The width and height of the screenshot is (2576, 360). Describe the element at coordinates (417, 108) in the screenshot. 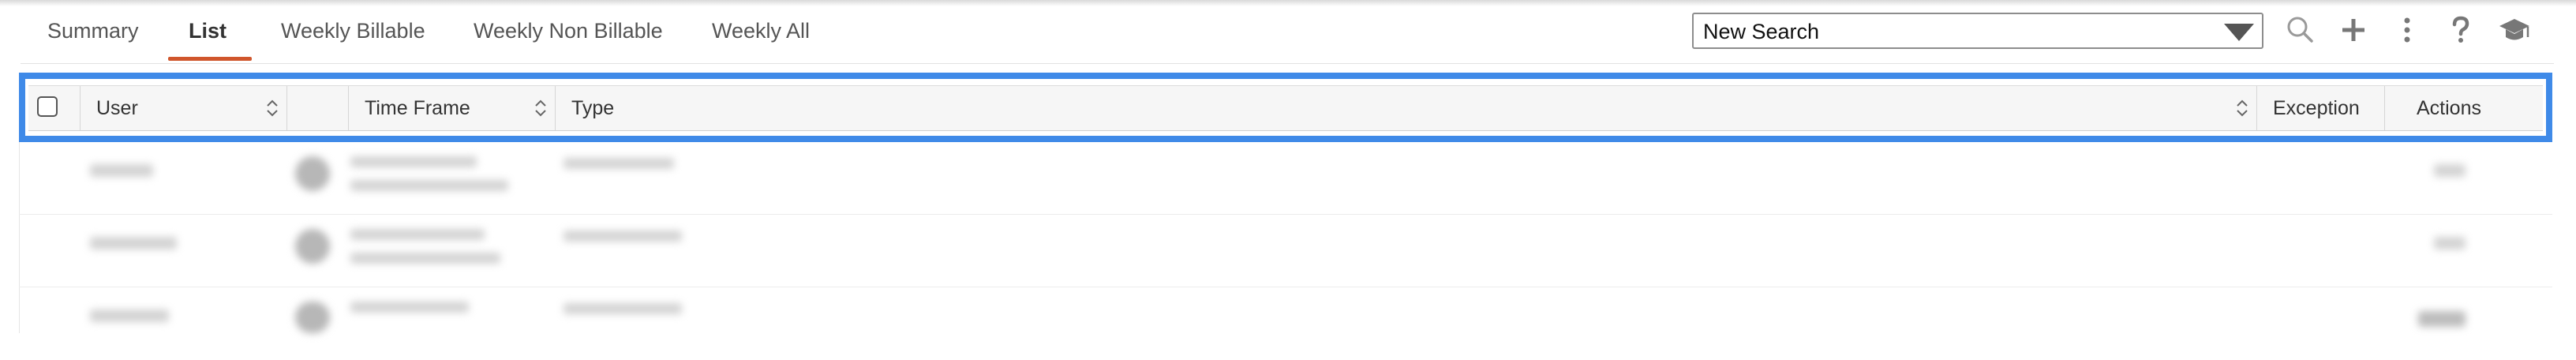

I see `column-label-time-frame: Time Frame` at that location.